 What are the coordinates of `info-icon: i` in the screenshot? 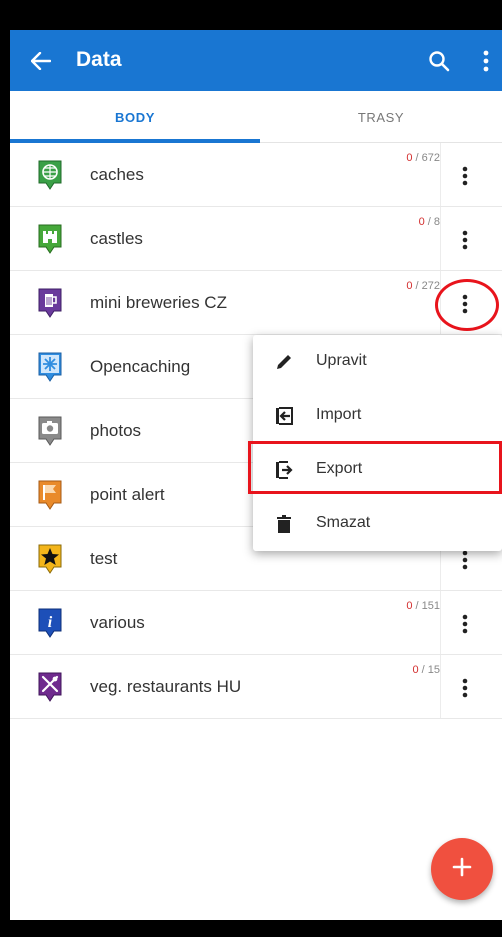 It's located at (50, 623).